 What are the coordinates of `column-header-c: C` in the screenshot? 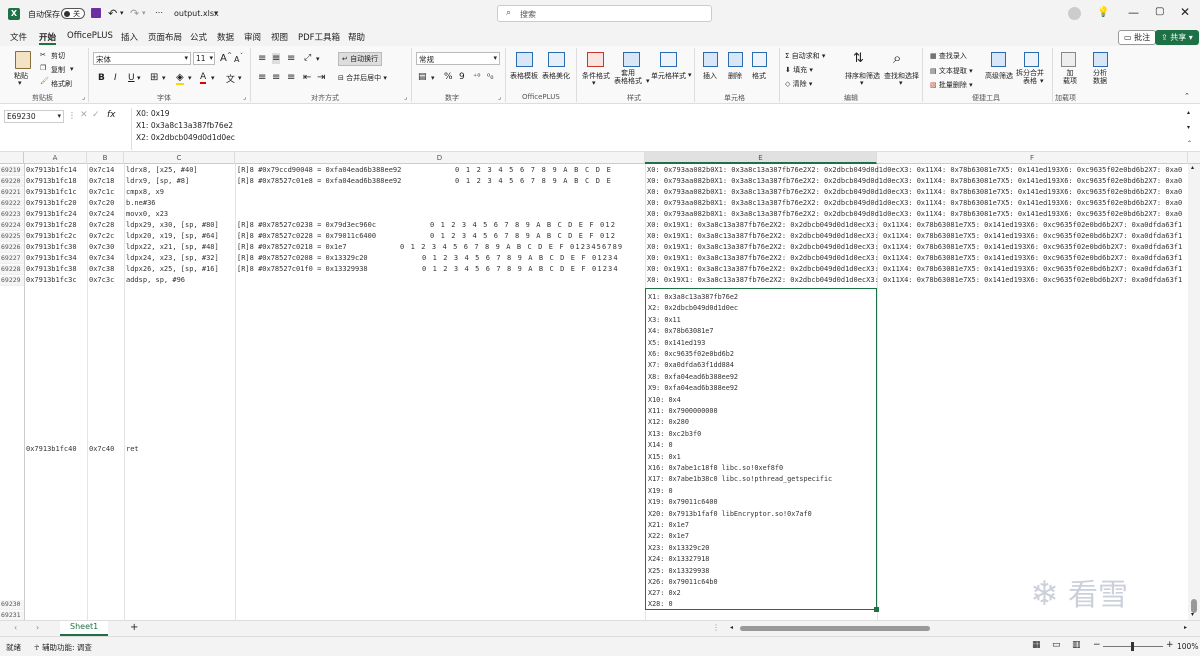 It's located at (179, 158).